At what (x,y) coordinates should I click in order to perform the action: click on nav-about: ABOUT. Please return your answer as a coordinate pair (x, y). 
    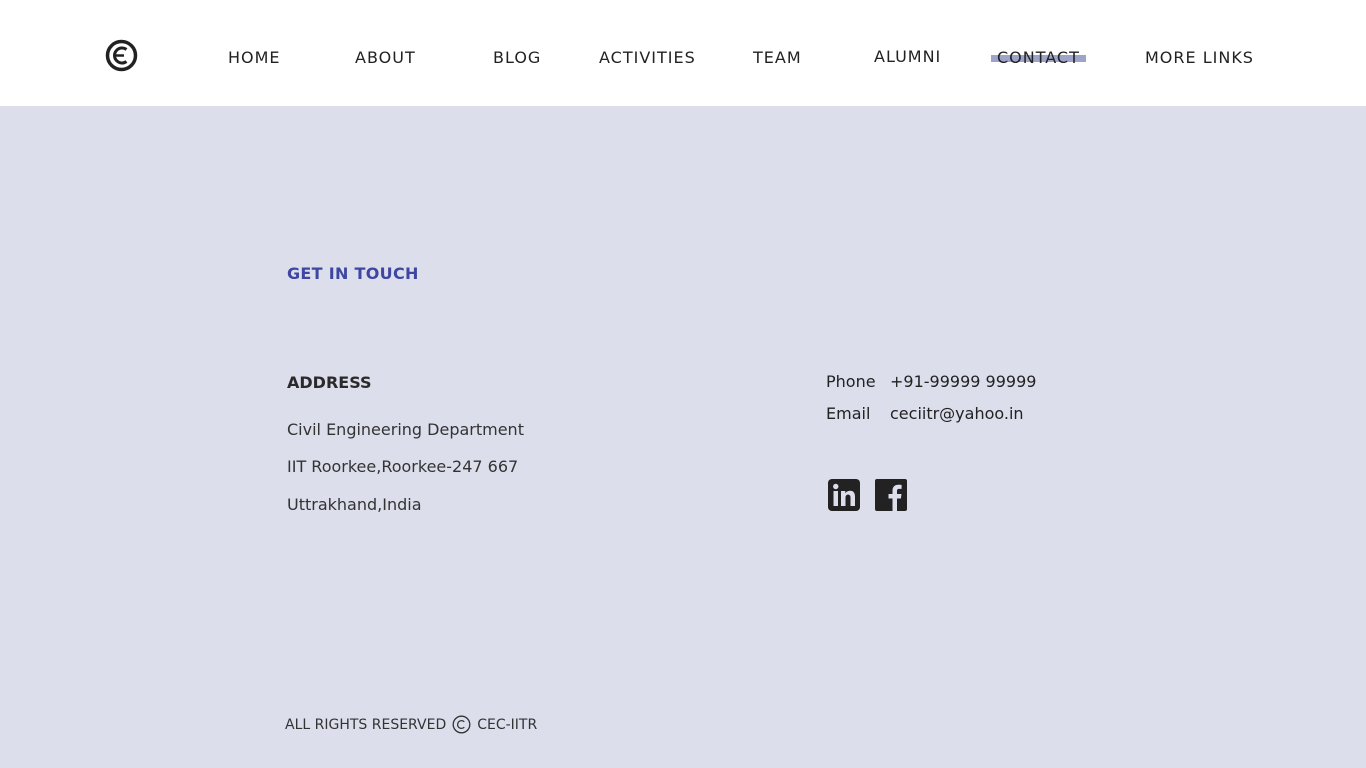
    Looking at the image, I should click on (385, 58).